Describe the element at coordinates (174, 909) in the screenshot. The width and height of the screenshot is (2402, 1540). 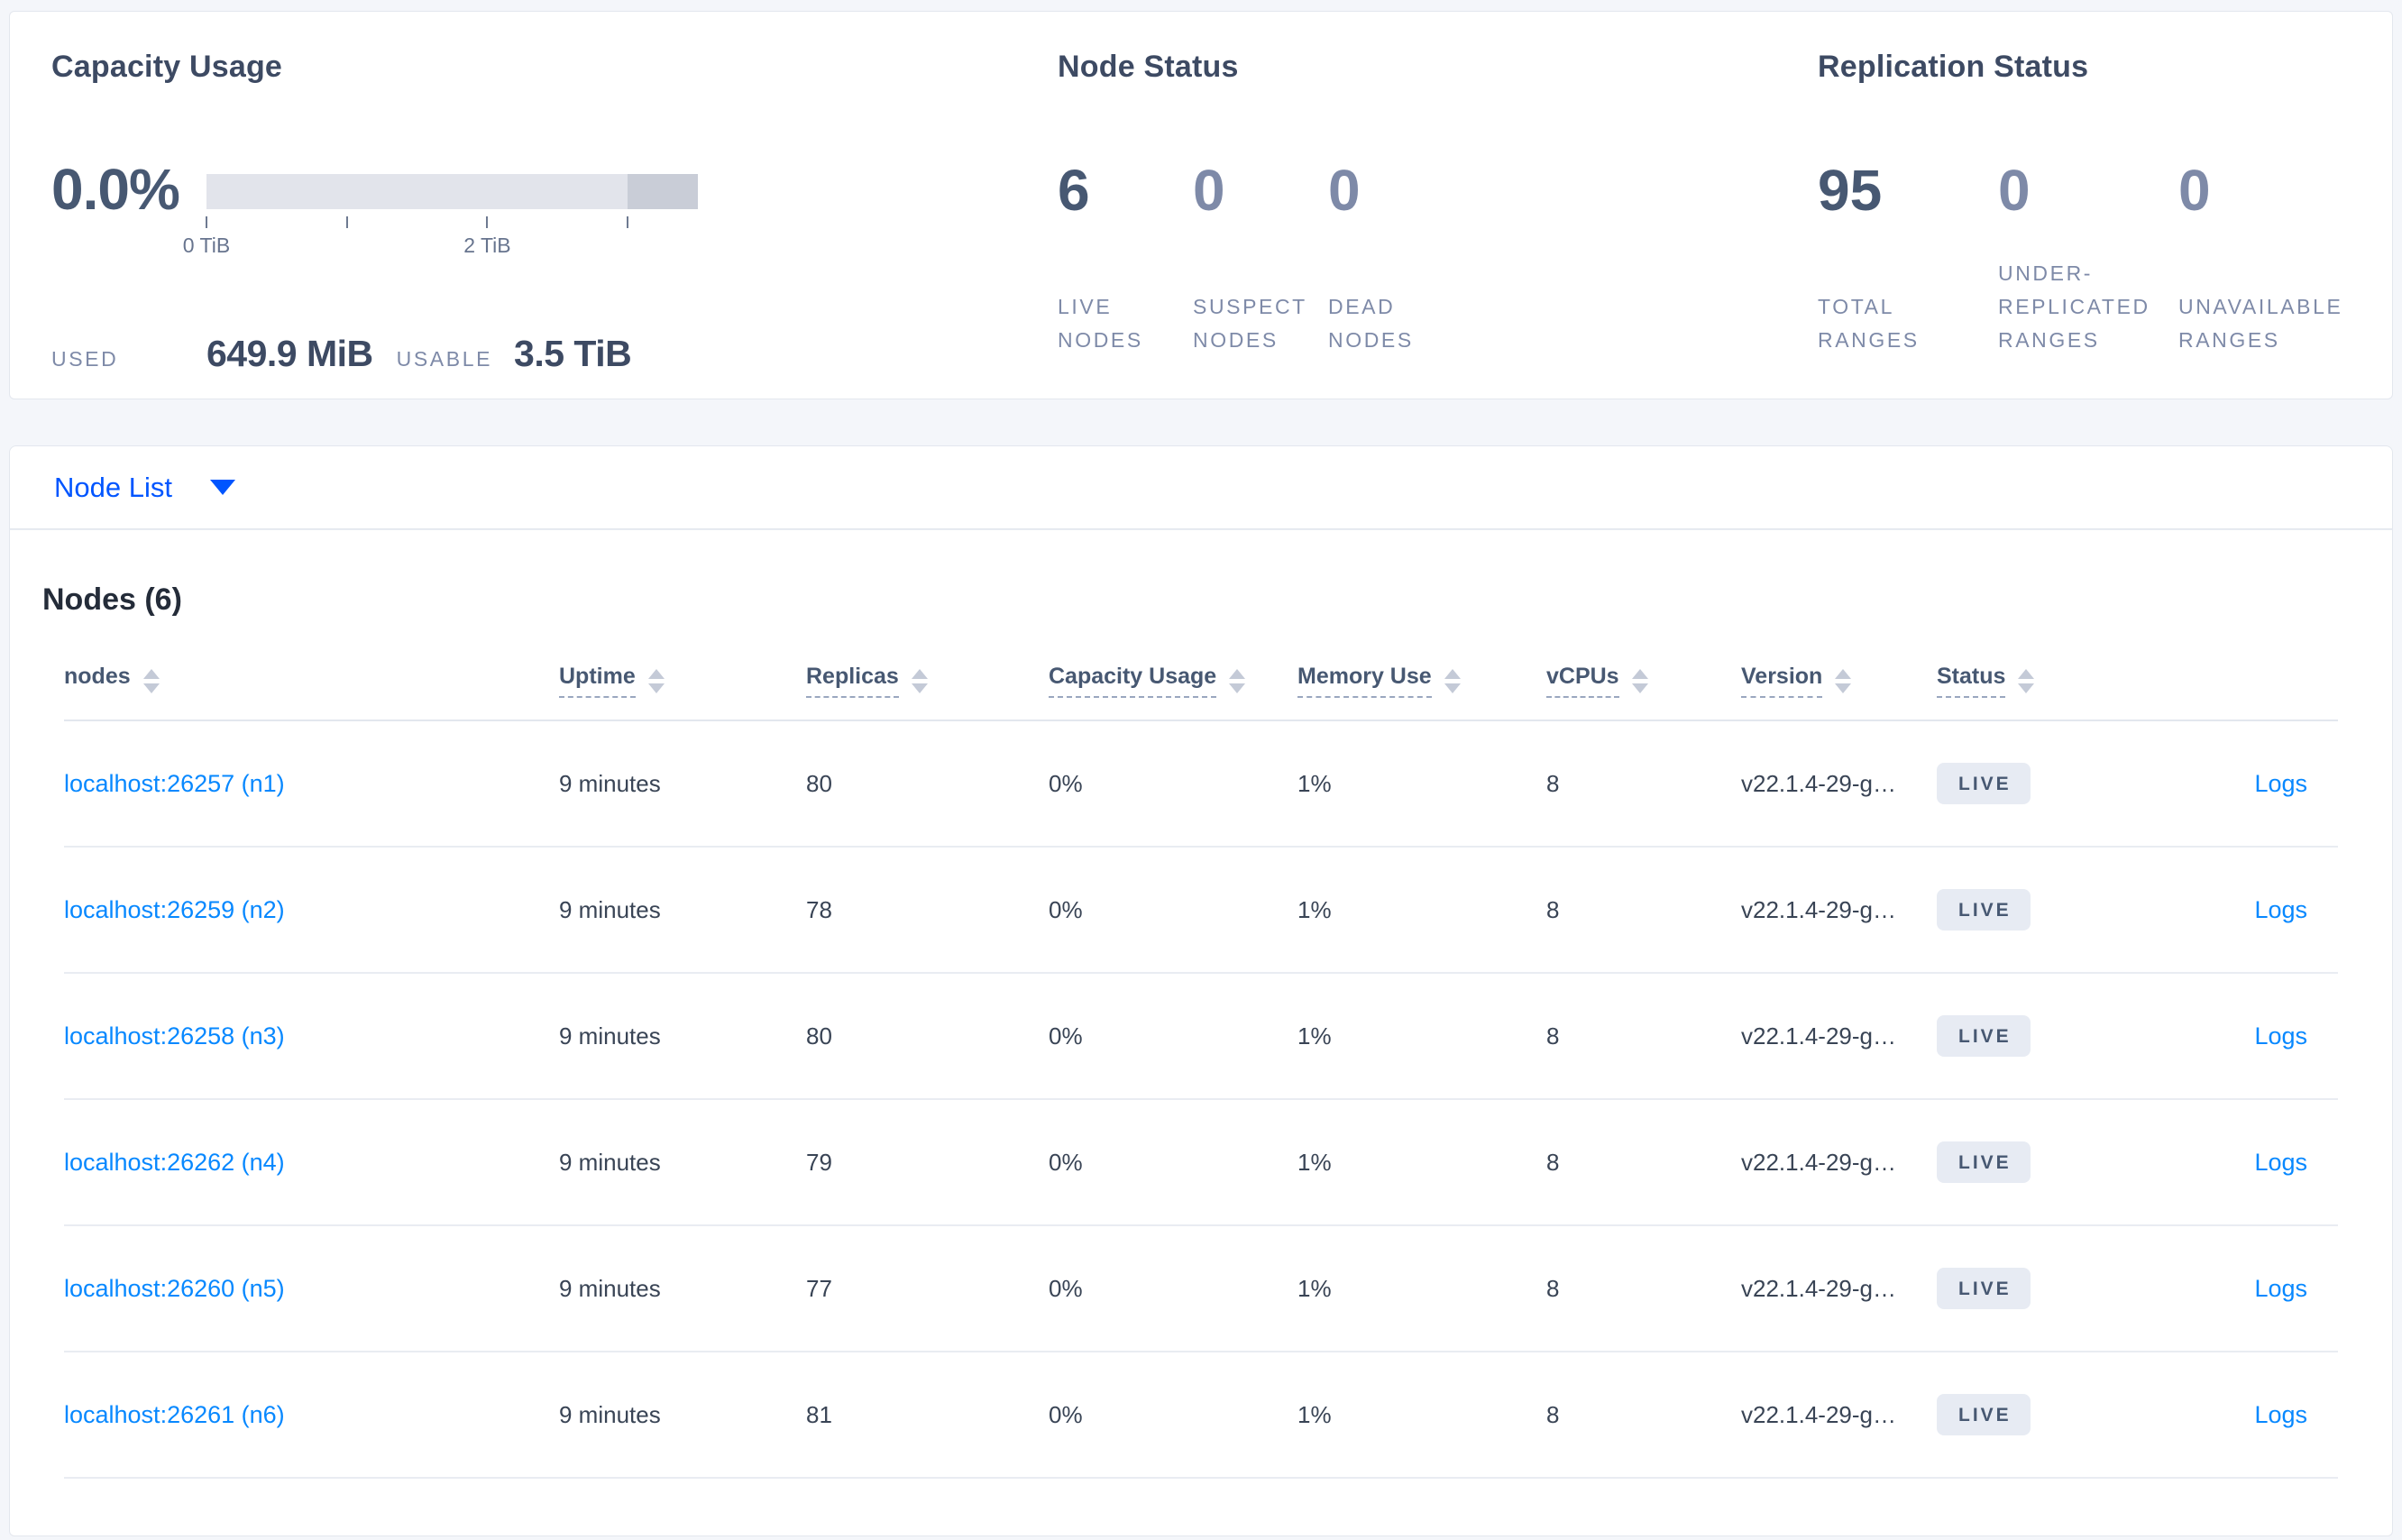
I see `node-link: localhost:26259 (n2)` at that location.